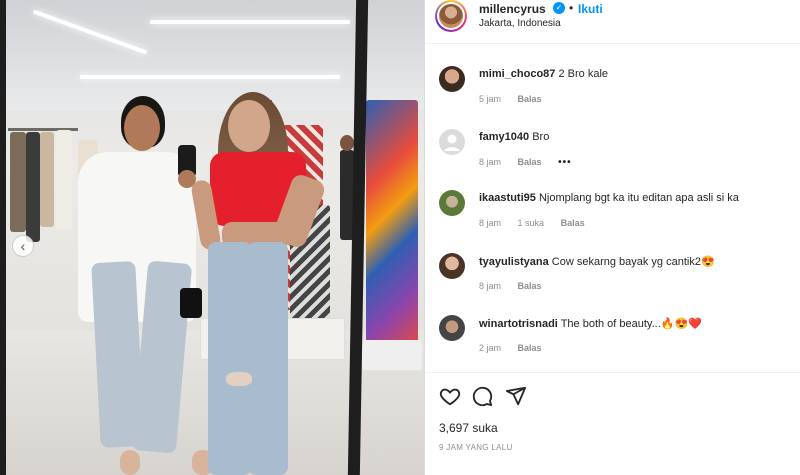  Describe the element at coordinates (612, 96) in the screenshot. I see `comment-item: mimi_choco87 2 Bro kale 5 jam Balas` at that location.